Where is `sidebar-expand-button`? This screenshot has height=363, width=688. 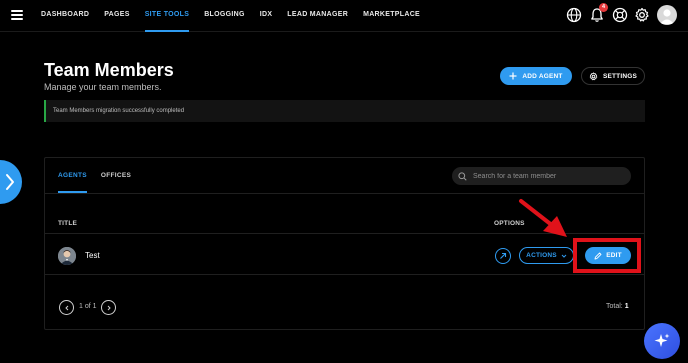
sidebar-expand-button is located at coordinates (11, 182).